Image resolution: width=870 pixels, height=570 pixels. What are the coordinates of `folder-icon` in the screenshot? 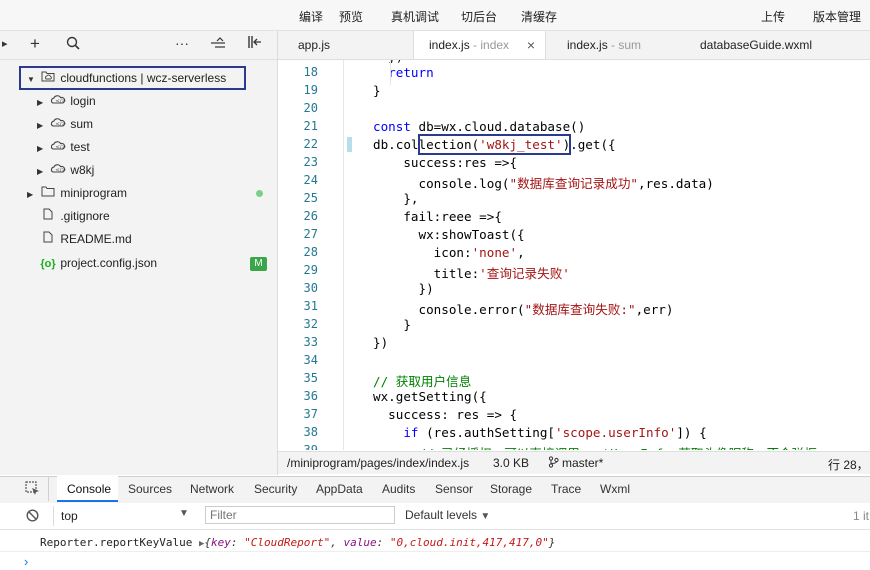 It's located at (48, 193).